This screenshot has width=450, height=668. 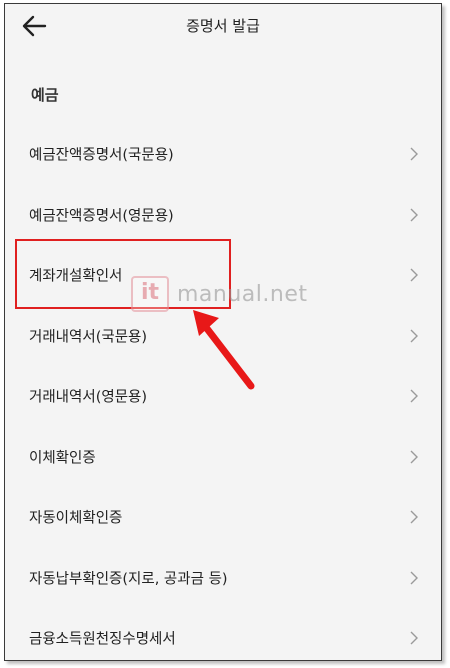 I want to click on list-item-transfer-confirmation: 이체확인증, so click(x=223, y=457).